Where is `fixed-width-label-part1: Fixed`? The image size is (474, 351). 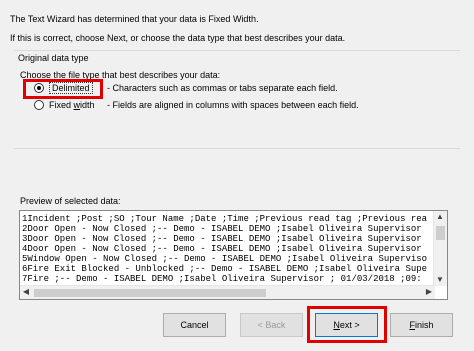
fixed-width-label-part1: Fixed is located at coordinates (61, 105).